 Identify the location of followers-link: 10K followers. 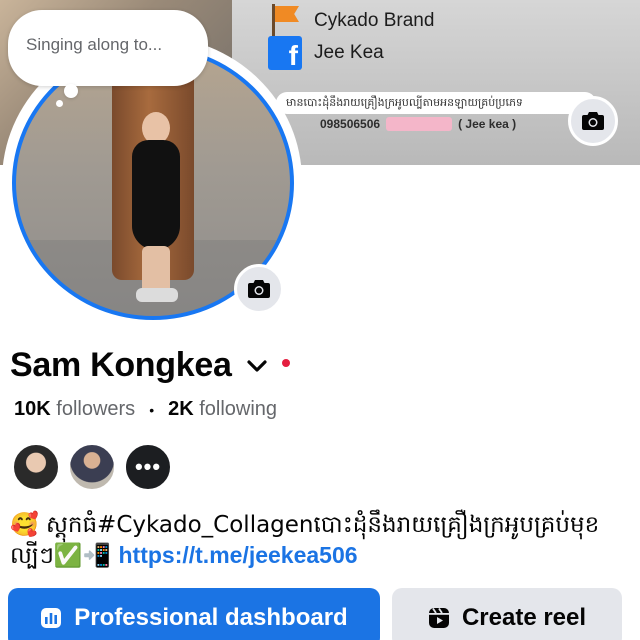
(74, 409).